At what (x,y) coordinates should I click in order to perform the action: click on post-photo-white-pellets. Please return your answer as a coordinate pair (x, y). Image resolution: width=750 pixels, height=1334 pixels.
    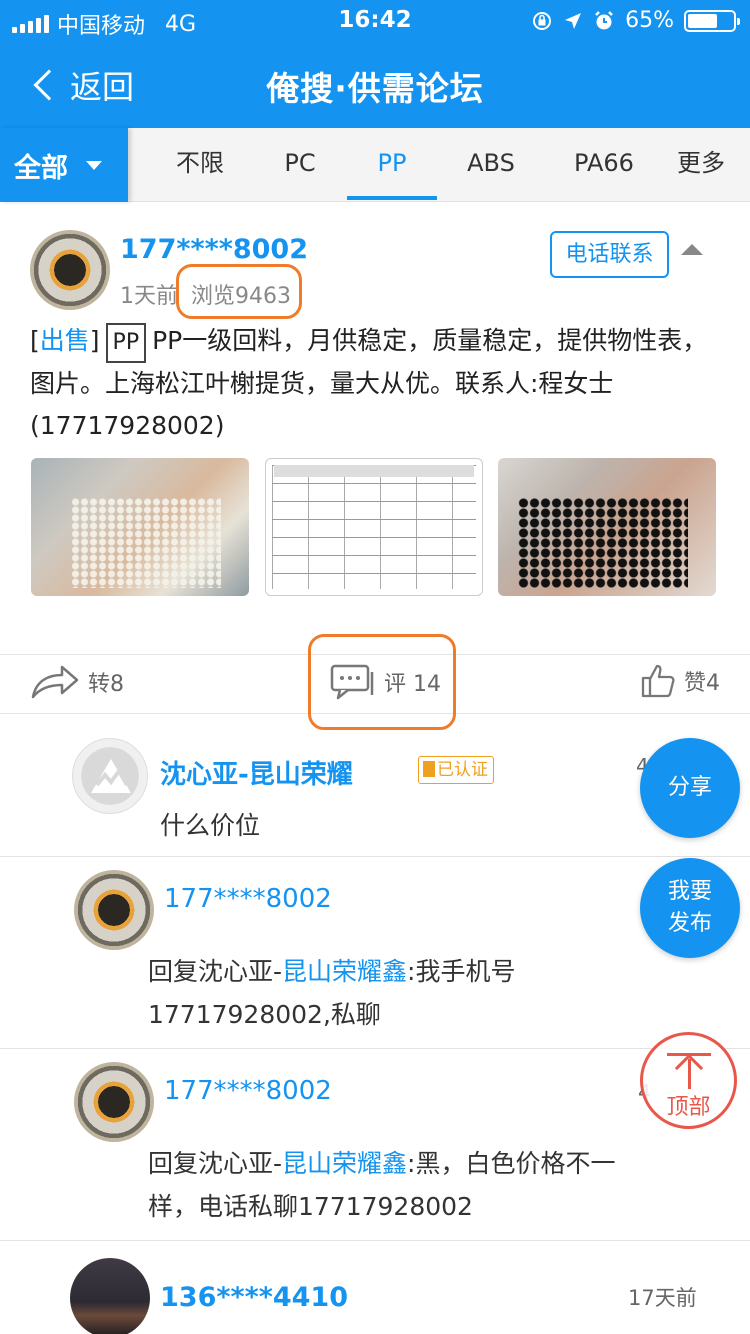
    Looking at the image, I should click on (140, 527).